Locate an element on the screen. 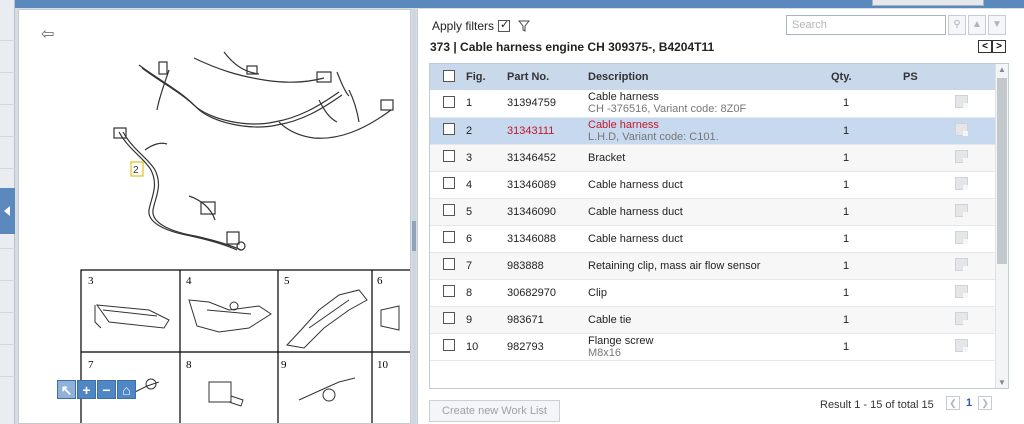 The height and width of the screenshot is (424, 1024). description: Flange screw is located at coordinates (621, 340).